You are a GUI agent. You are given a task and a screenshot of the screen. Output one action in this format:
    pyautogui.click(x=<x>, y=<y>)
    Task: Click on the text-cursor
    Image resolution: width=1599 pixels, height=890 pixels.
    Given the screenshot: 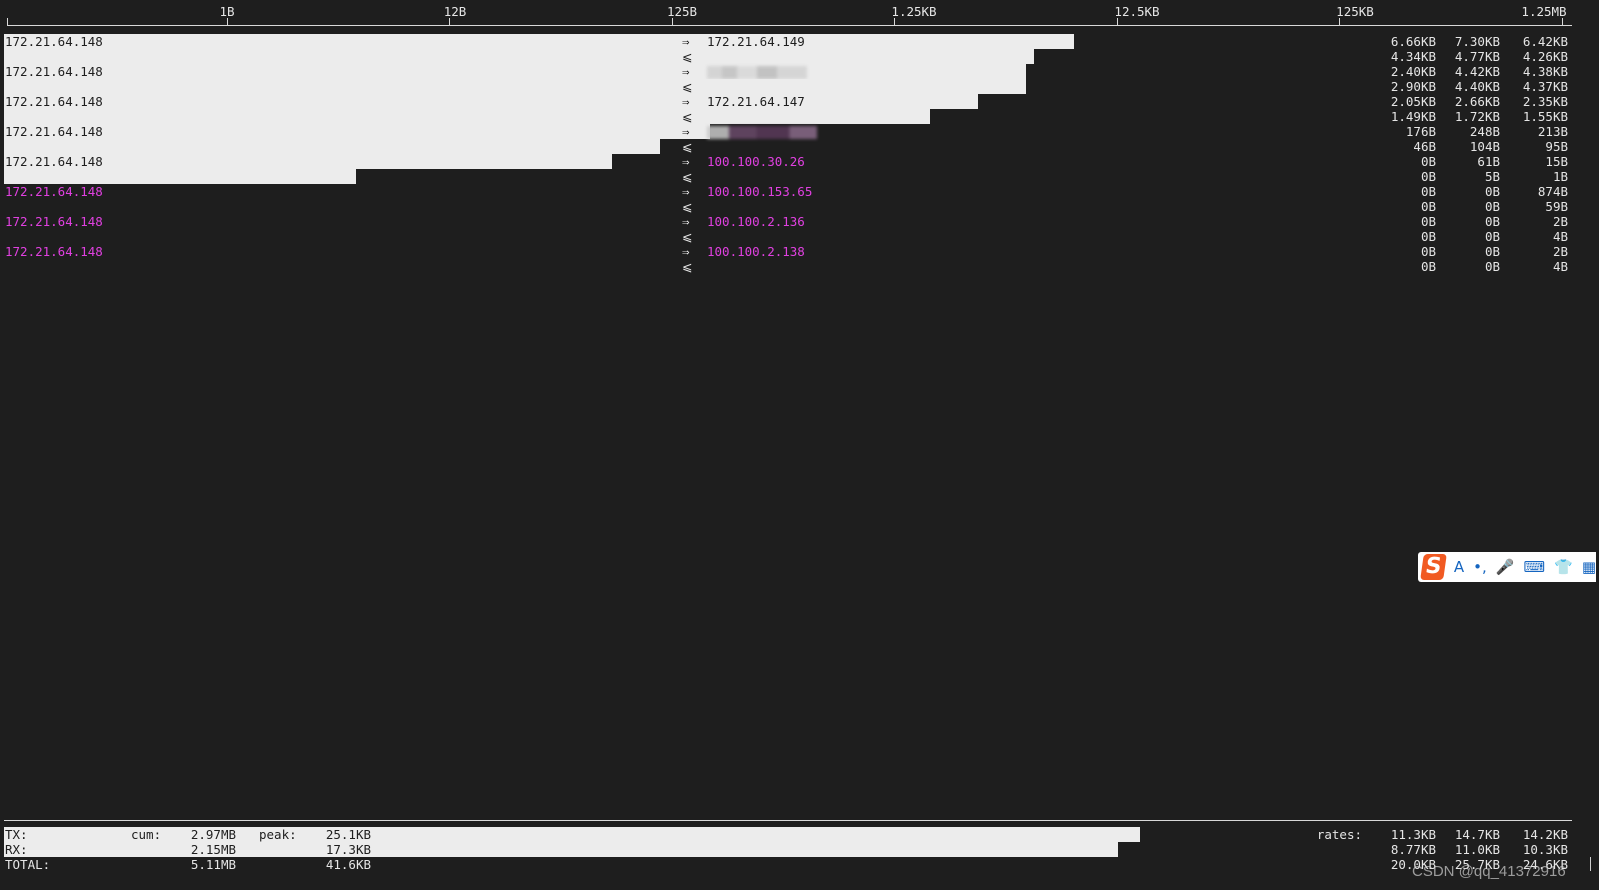 What is the action you would take?
    pyautogui.click(x=1590, y=864)
    